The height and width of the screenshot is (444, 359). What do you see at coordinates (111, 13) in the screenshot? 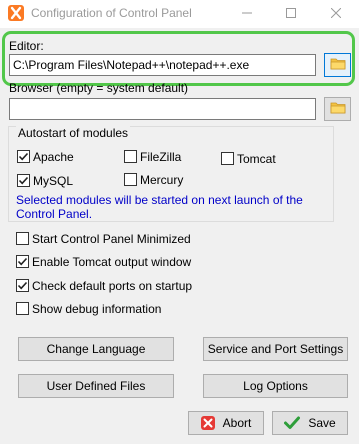
I see `window-title: Configuration of Control Panel` at bounding box center [111, 13].